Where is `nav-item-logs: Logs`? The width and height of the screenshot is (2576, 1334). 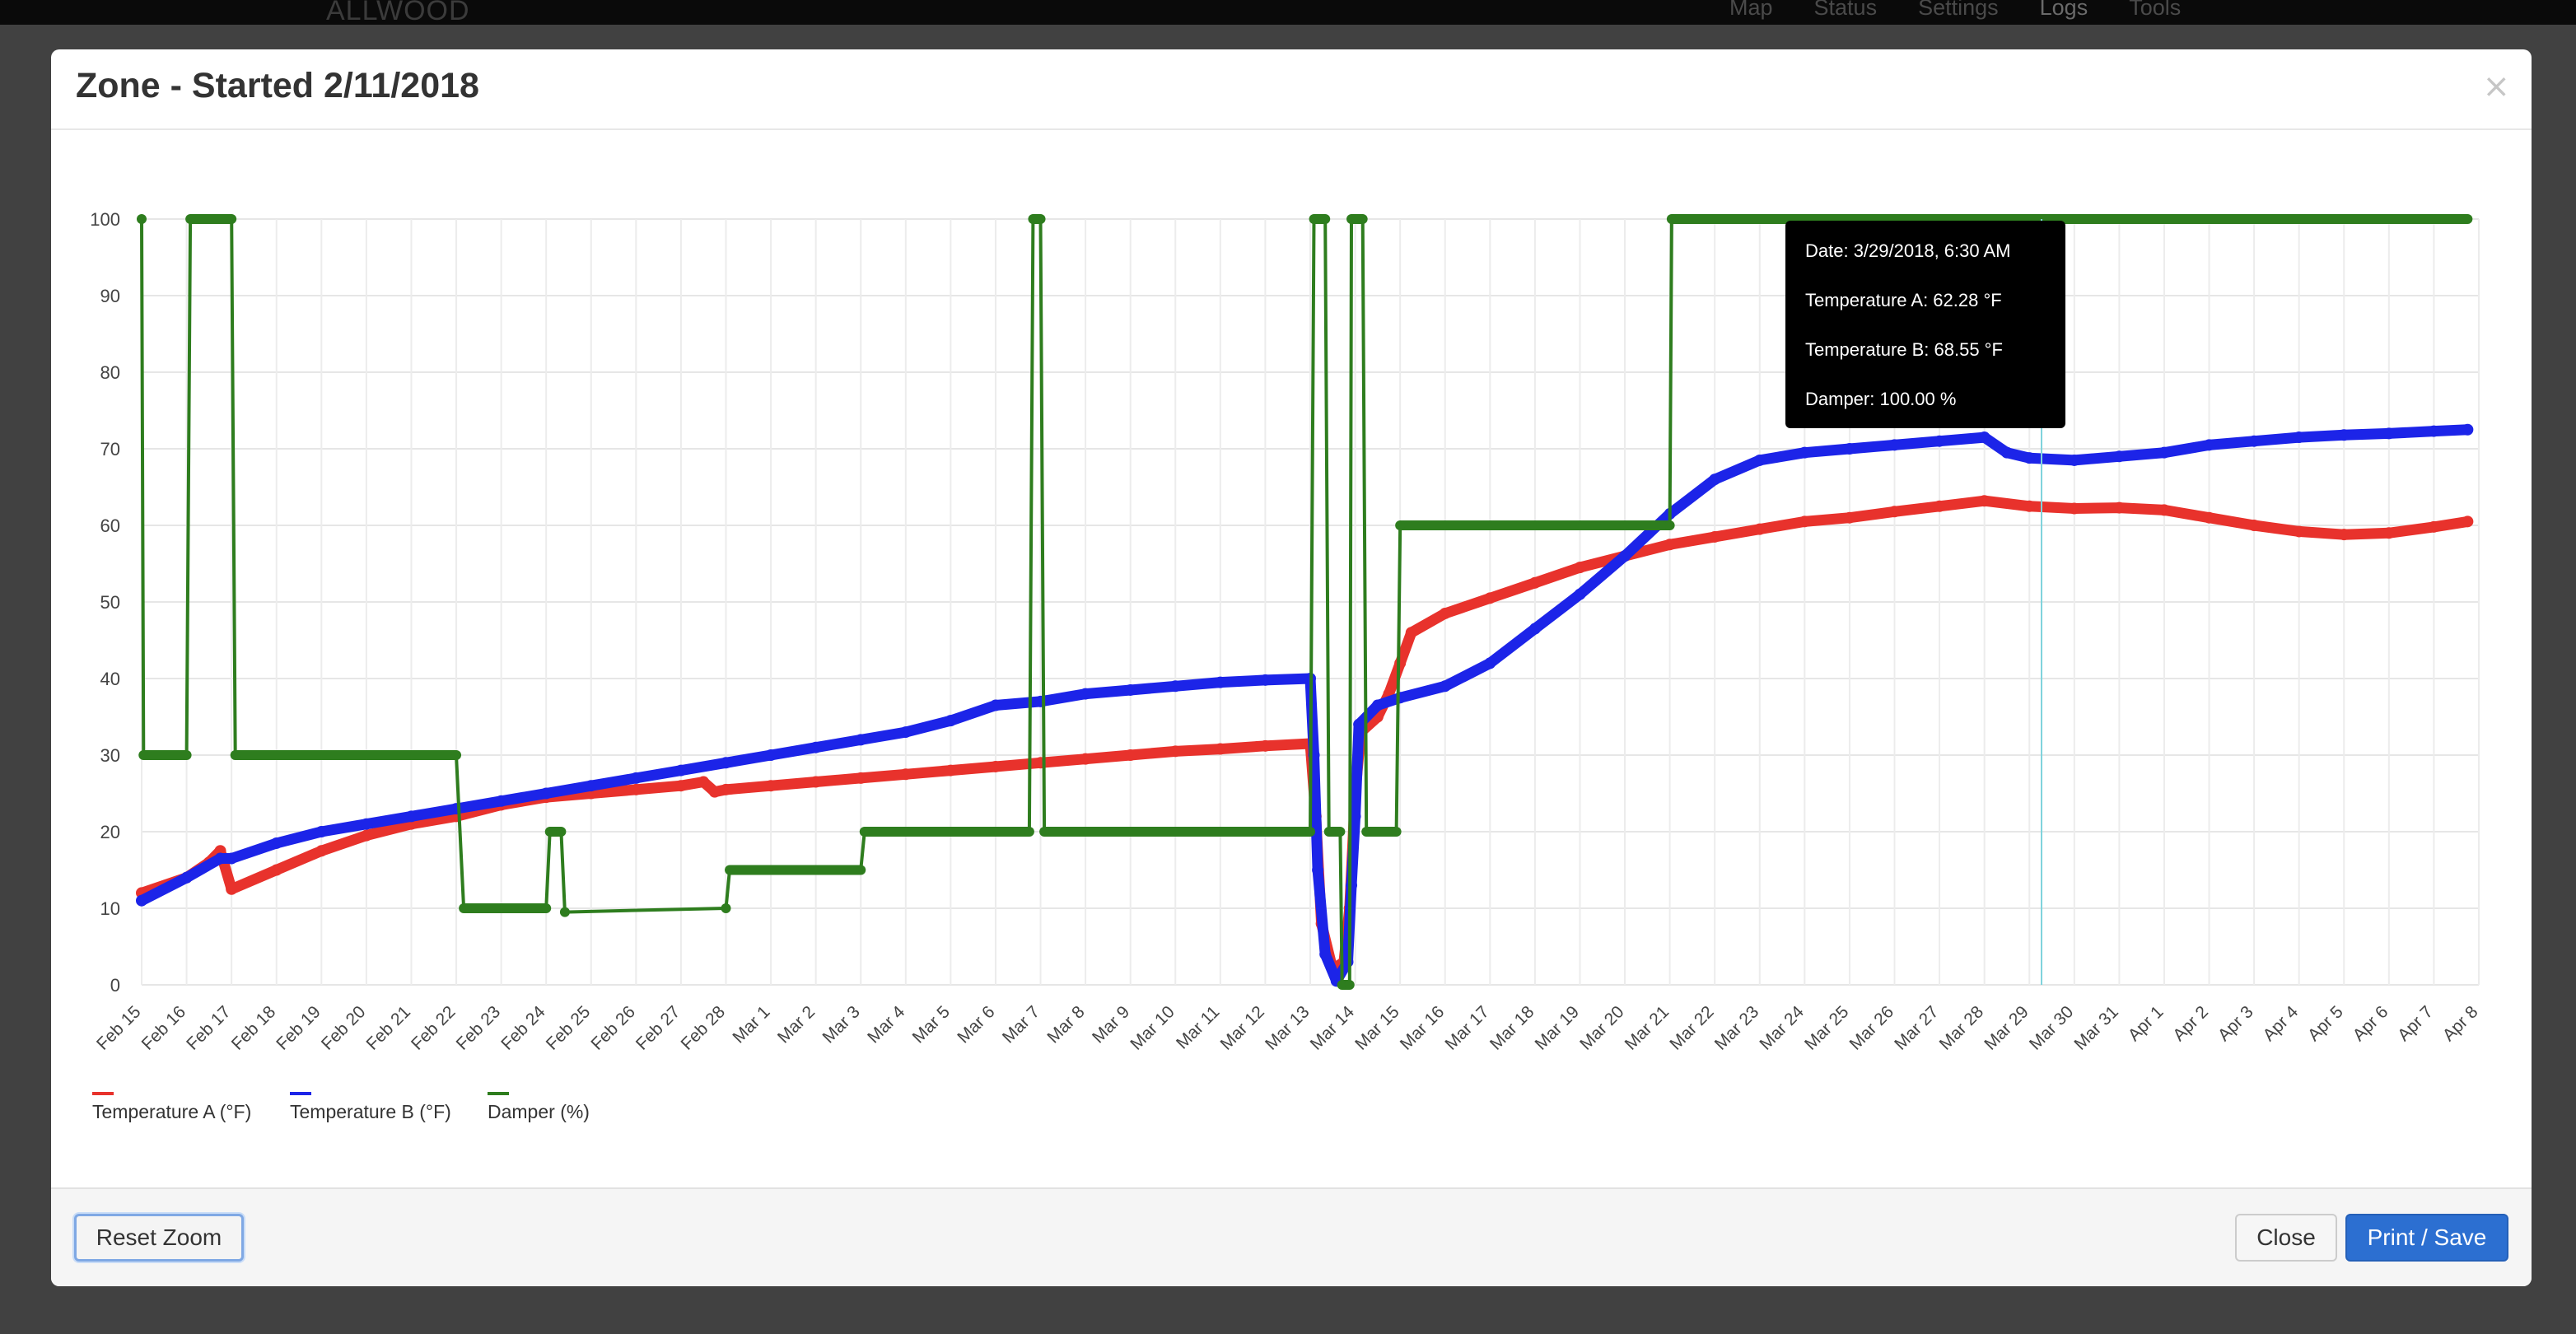 nav-item-logs: Logs is located at coordinates (2064, 10).